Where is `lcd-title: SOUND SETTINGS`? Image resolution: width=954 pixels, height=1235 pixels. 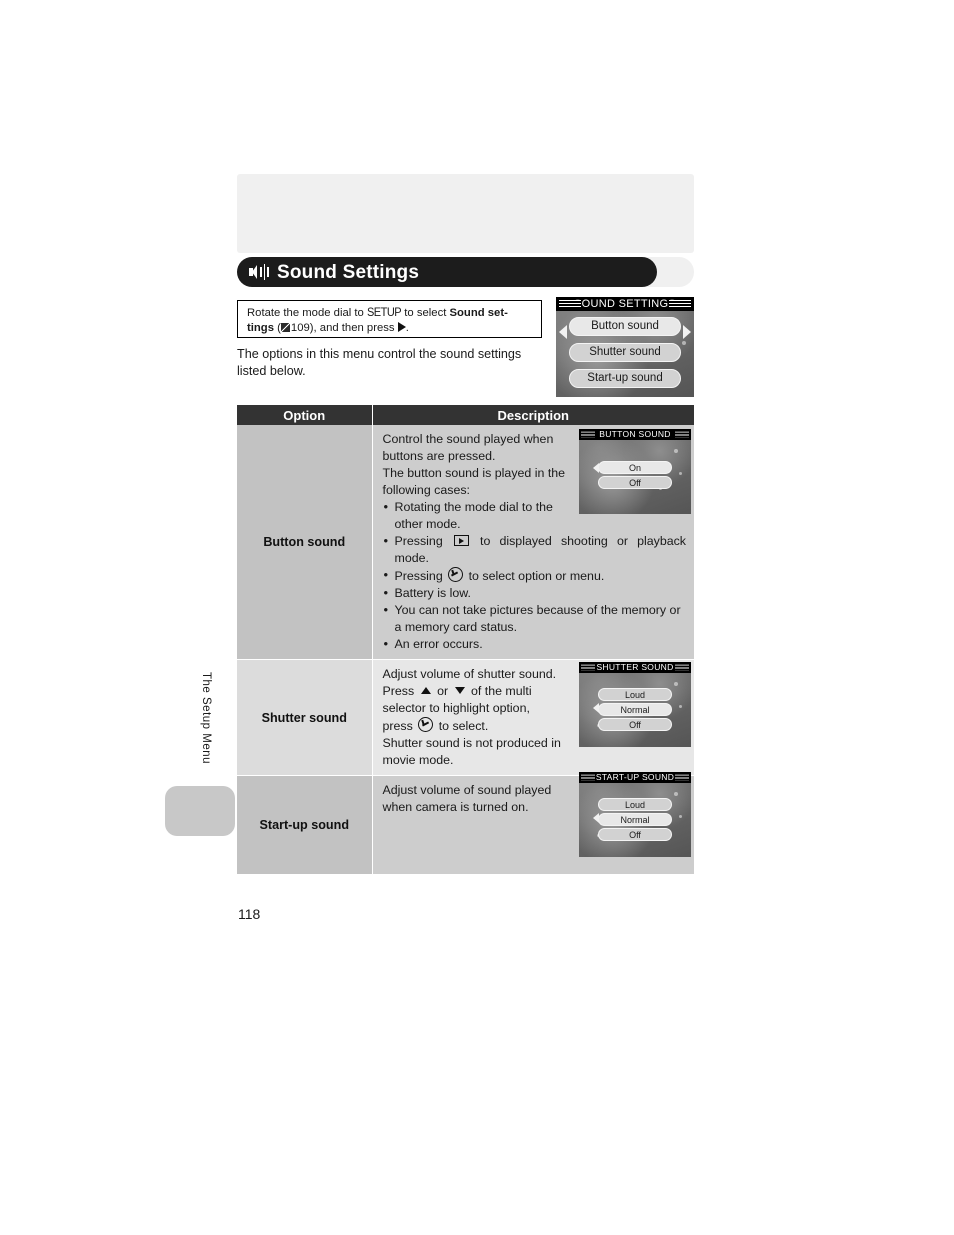 lcd-title: SOUND SETTINGS is located at coordinates (625, 304).